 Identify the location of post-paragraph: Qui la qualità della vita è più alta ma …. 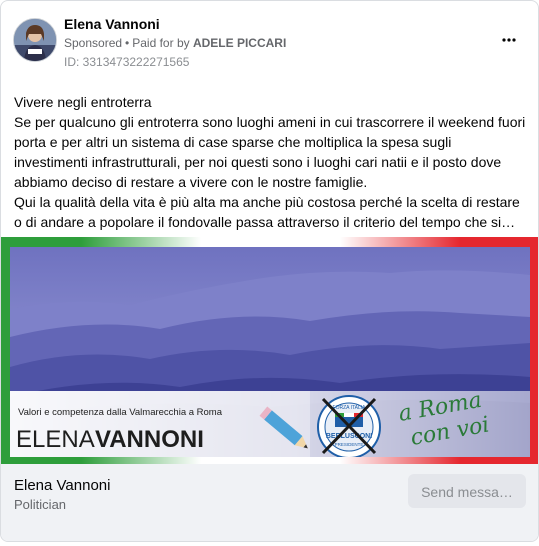
(267, 212).